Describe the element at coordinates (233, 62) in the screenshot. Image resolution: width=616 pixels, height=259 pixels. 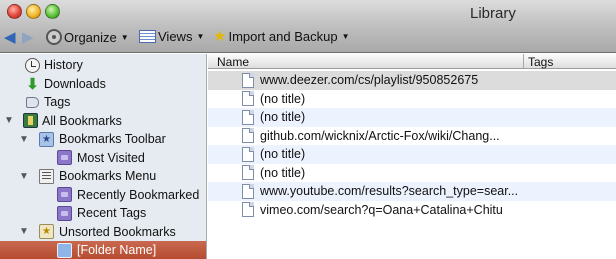
I see `column-header-name: Name` at that location.